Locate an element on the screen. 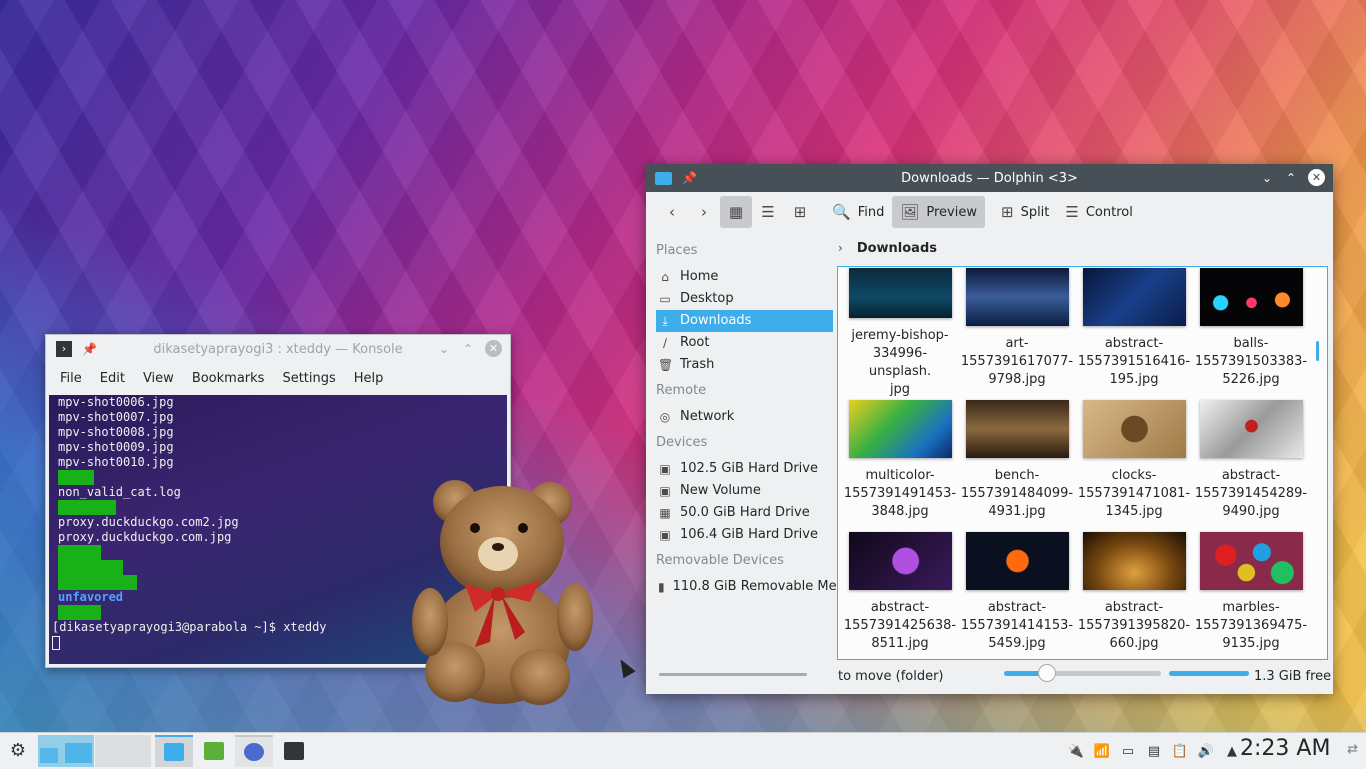  browser-task is located at coordinates (254, 751).